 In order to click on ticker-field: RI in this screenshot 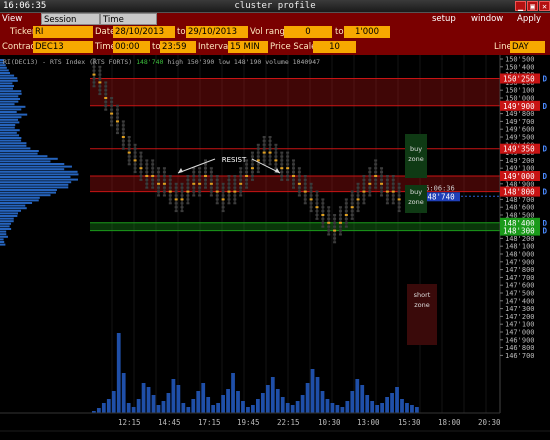, I will do `click(63, 32)`.